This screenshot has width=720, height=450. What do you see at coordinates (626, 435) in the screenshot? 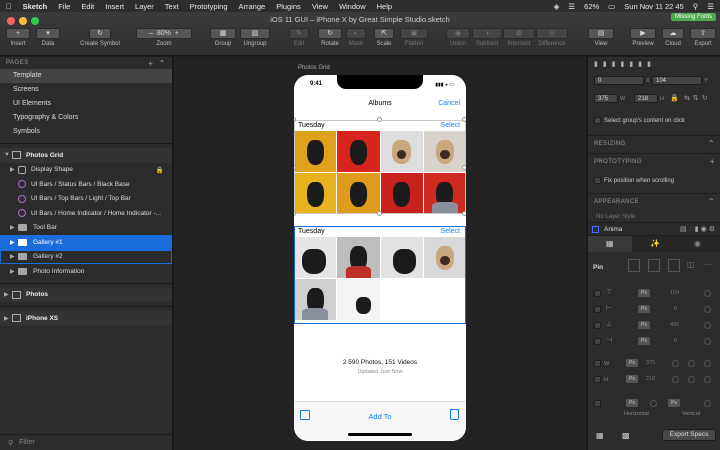
I see `grid-icon: ▩` at bounding box center [626, 435].